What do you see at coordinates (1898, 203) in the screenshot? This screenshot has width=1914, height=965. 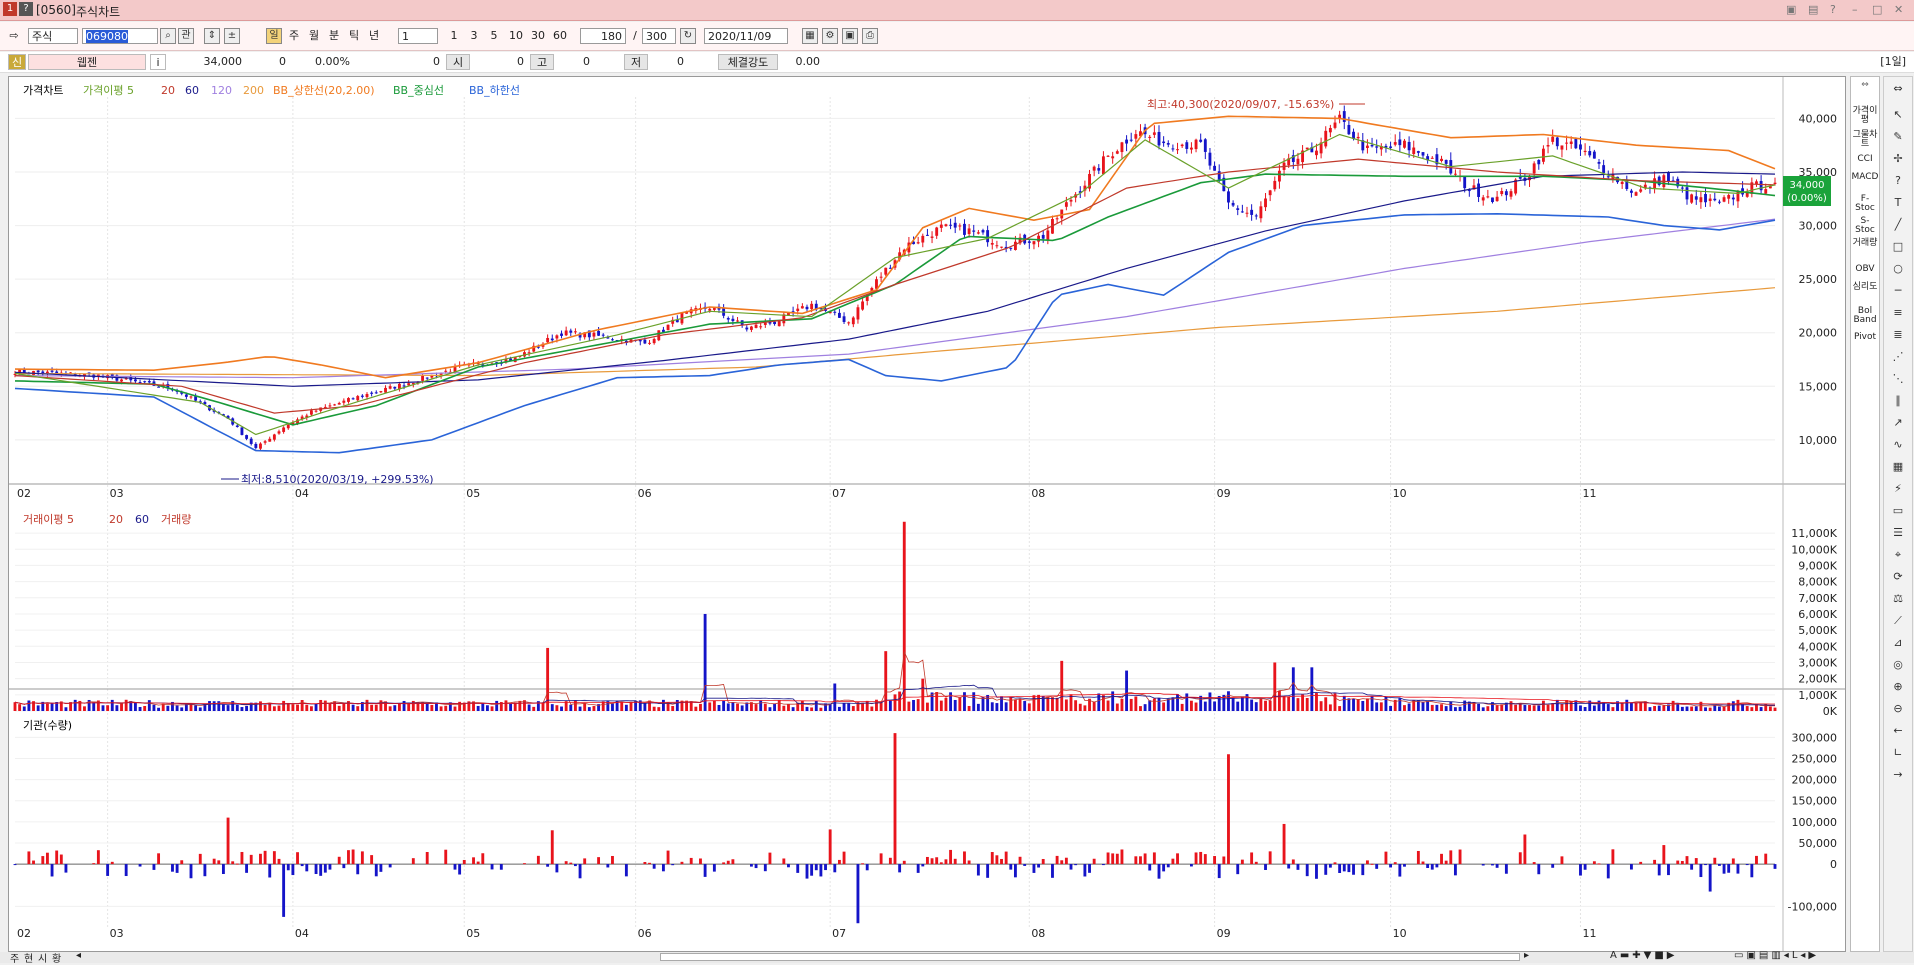 I see `text-icon: T` at bounding box center [1898, 203].